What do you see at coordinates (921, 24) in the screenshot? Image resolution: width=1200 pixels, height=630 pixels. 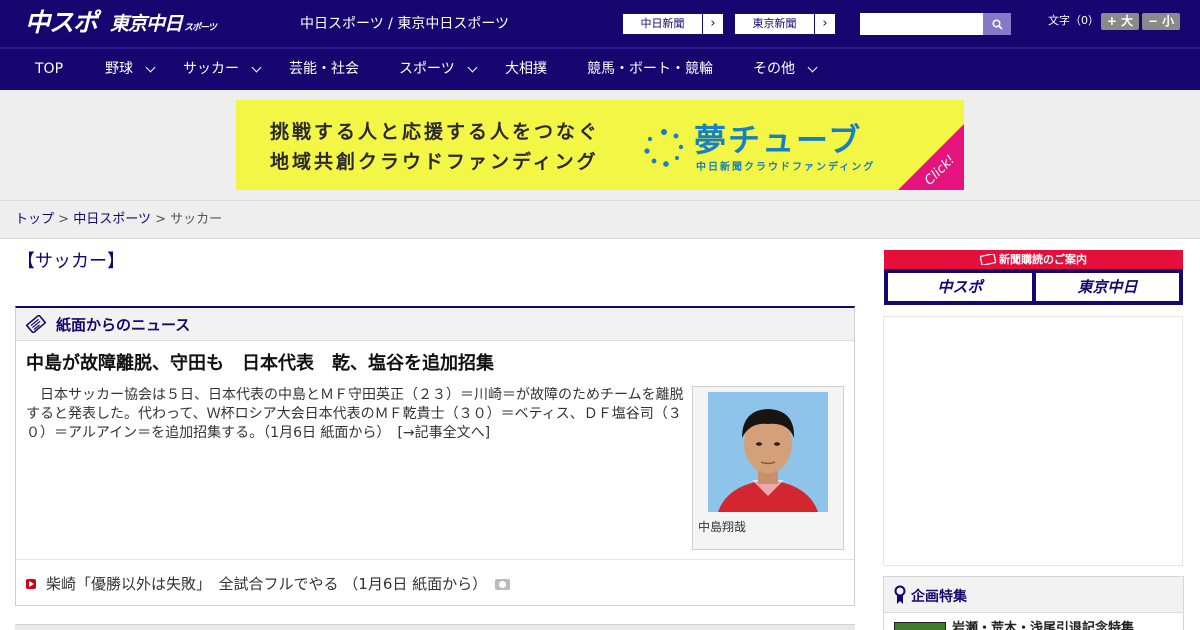 I see `search-input` at bounding box center [921, 24].